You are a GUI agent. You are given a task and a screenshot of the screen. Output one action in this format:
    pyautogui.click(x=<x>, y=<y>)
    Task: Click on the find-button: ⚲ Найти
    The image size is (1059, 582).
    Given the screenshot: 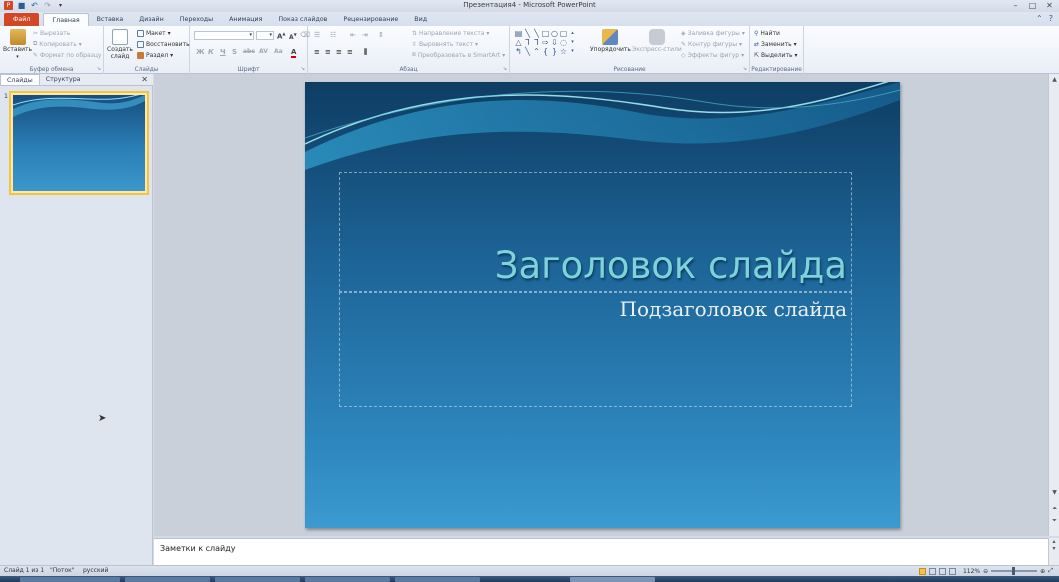 What is the action you would take?
    pyautogui.click(x=767, y=33)
    